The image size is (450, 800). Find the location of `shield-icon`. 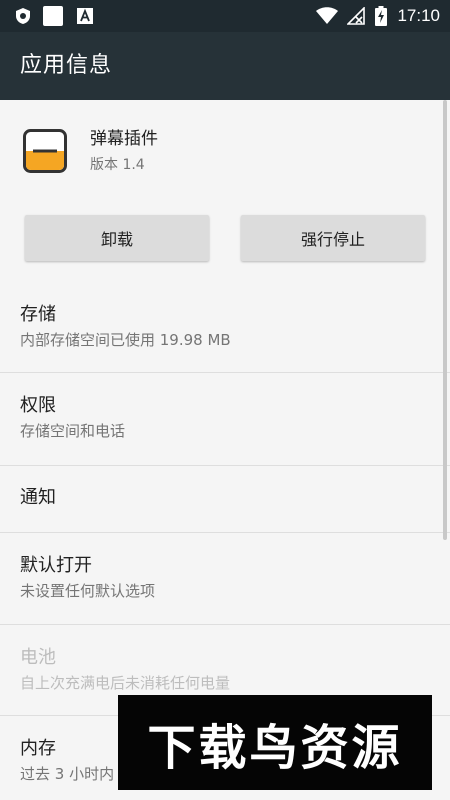

shield-icon is located at coordinates (23, 16).